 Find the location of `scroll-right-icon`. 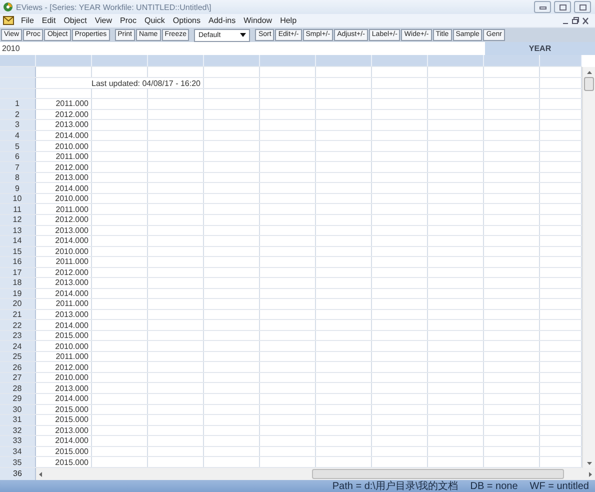

scroll-right-icon is located at coordinates (590, 474).